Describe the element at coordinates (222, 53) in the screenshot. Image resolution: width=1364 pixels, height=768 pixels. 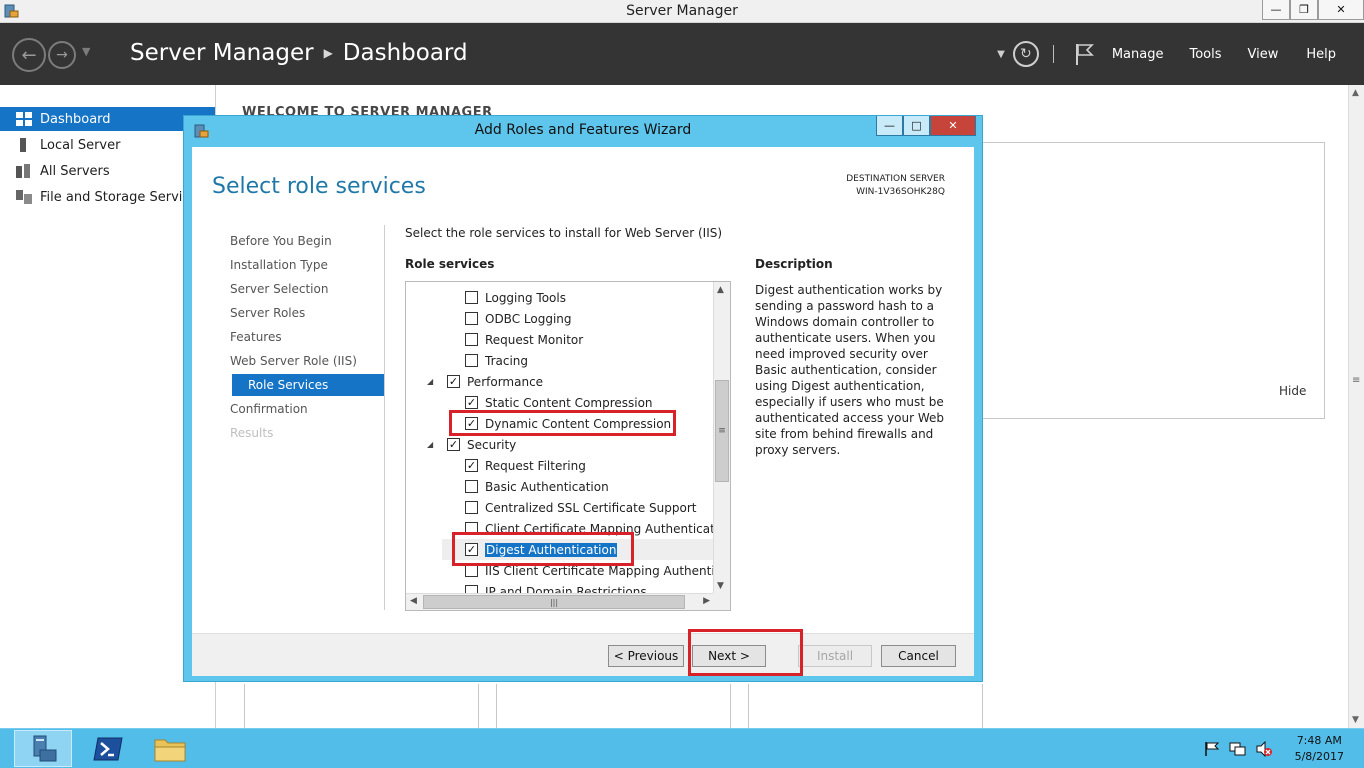
I see `breadcrumb-root: Server Manager` at that location.